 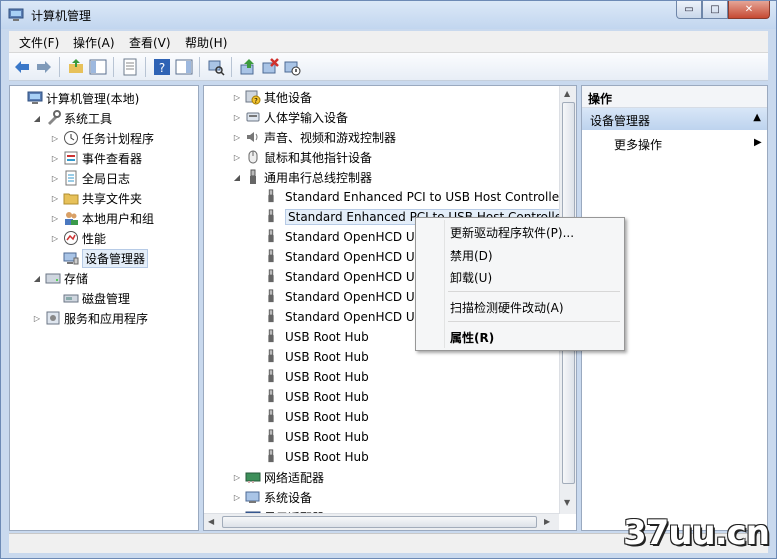 What do you see at coordinates (620, 121) in the screenshot?
I see `actions-device-manager-label: 设备管理器` at bounding box center [620, 121].